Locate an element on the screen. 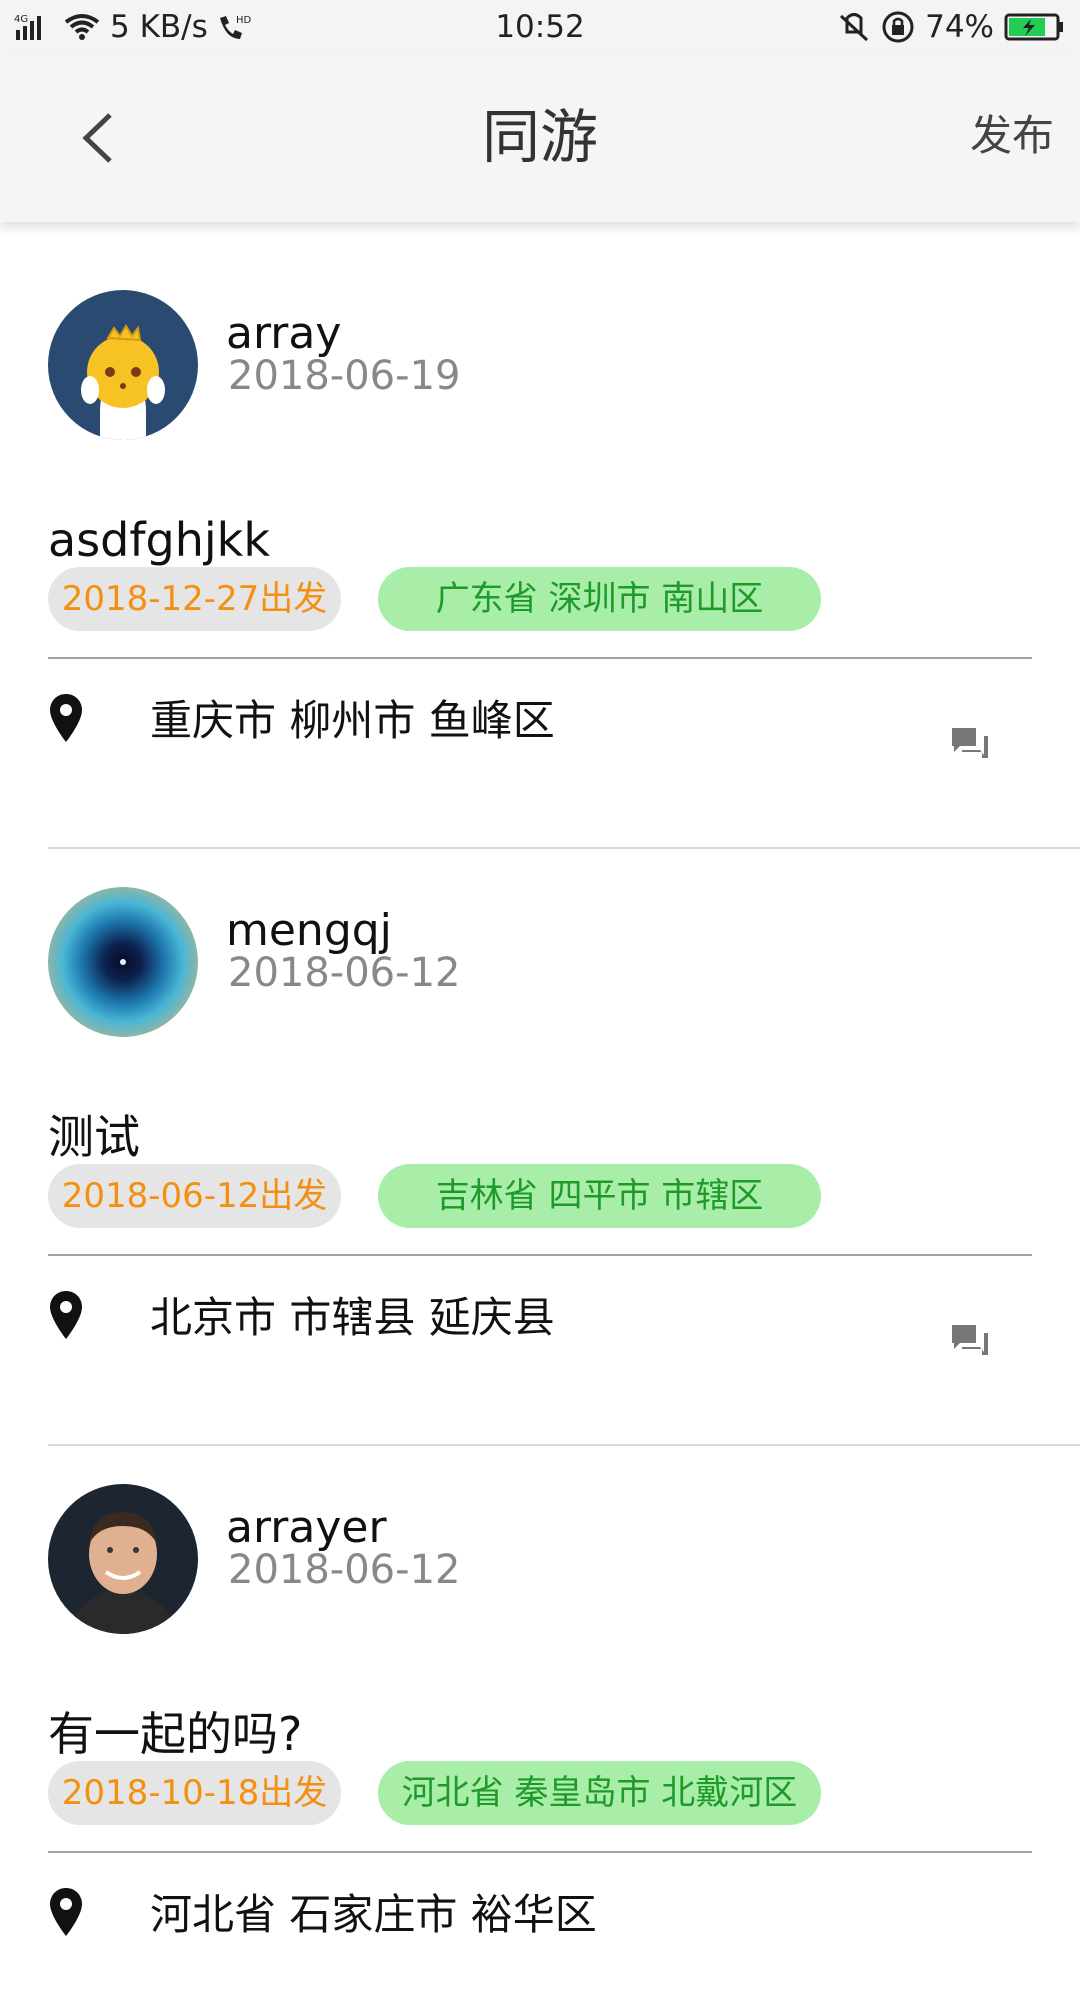 This screenshot has height=2013, width=1080. vibrate-icon is located at coordinates (854, 27).